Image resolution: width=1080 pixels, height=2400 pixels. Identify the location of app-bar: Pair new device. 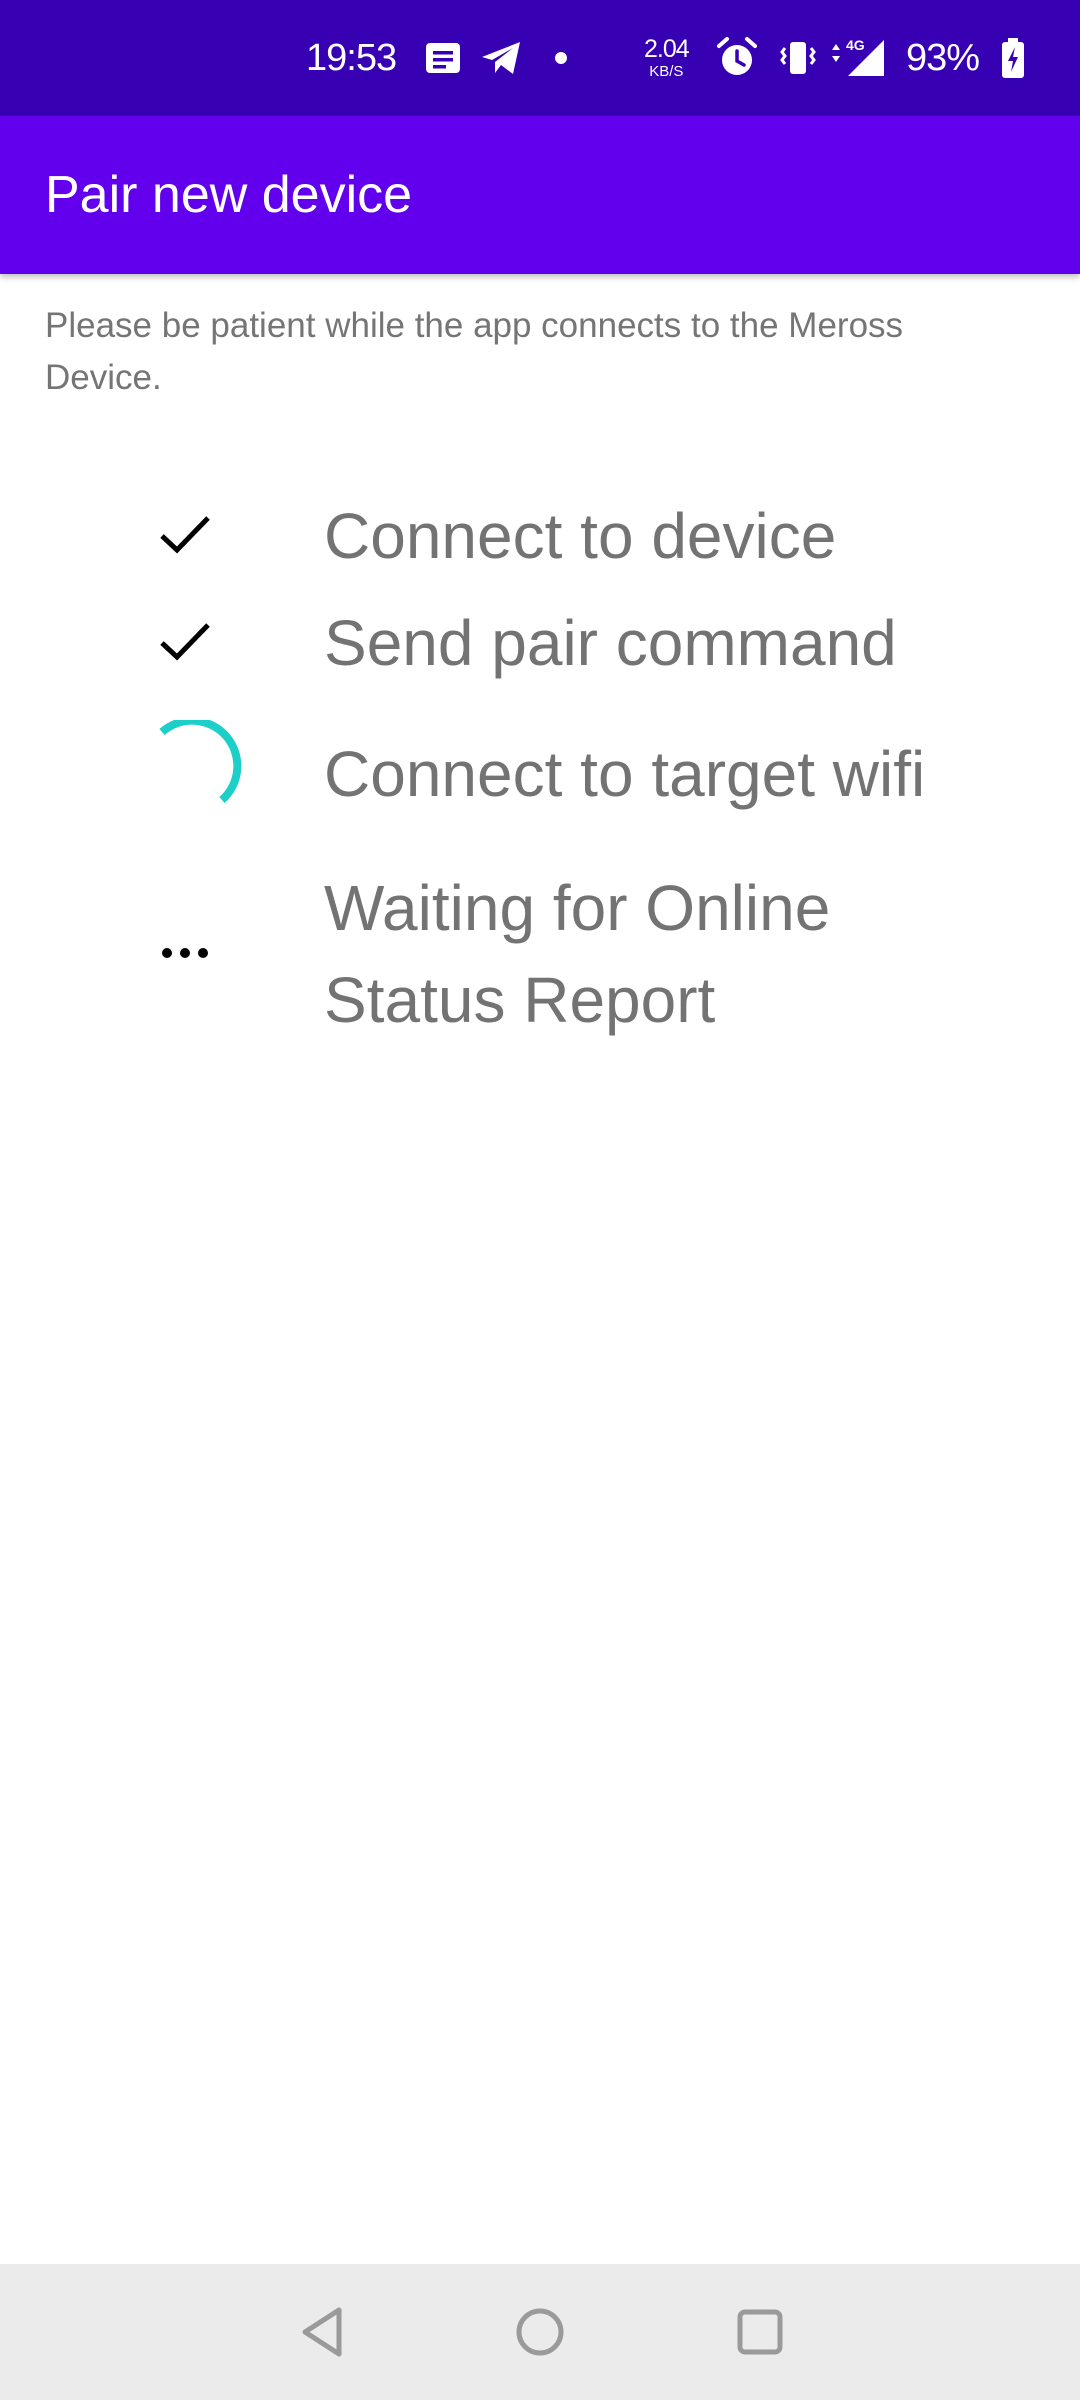
(540, 195).